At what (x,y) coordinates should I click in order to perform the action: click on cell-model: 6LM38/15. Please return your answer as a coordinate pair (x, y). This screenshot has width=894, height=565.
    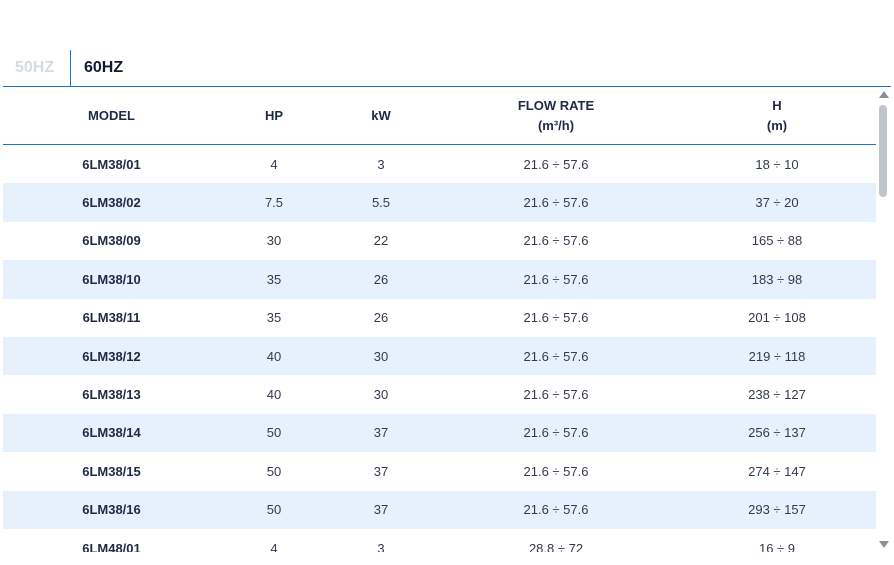
    Looking at the image, I should click on (111, 471).